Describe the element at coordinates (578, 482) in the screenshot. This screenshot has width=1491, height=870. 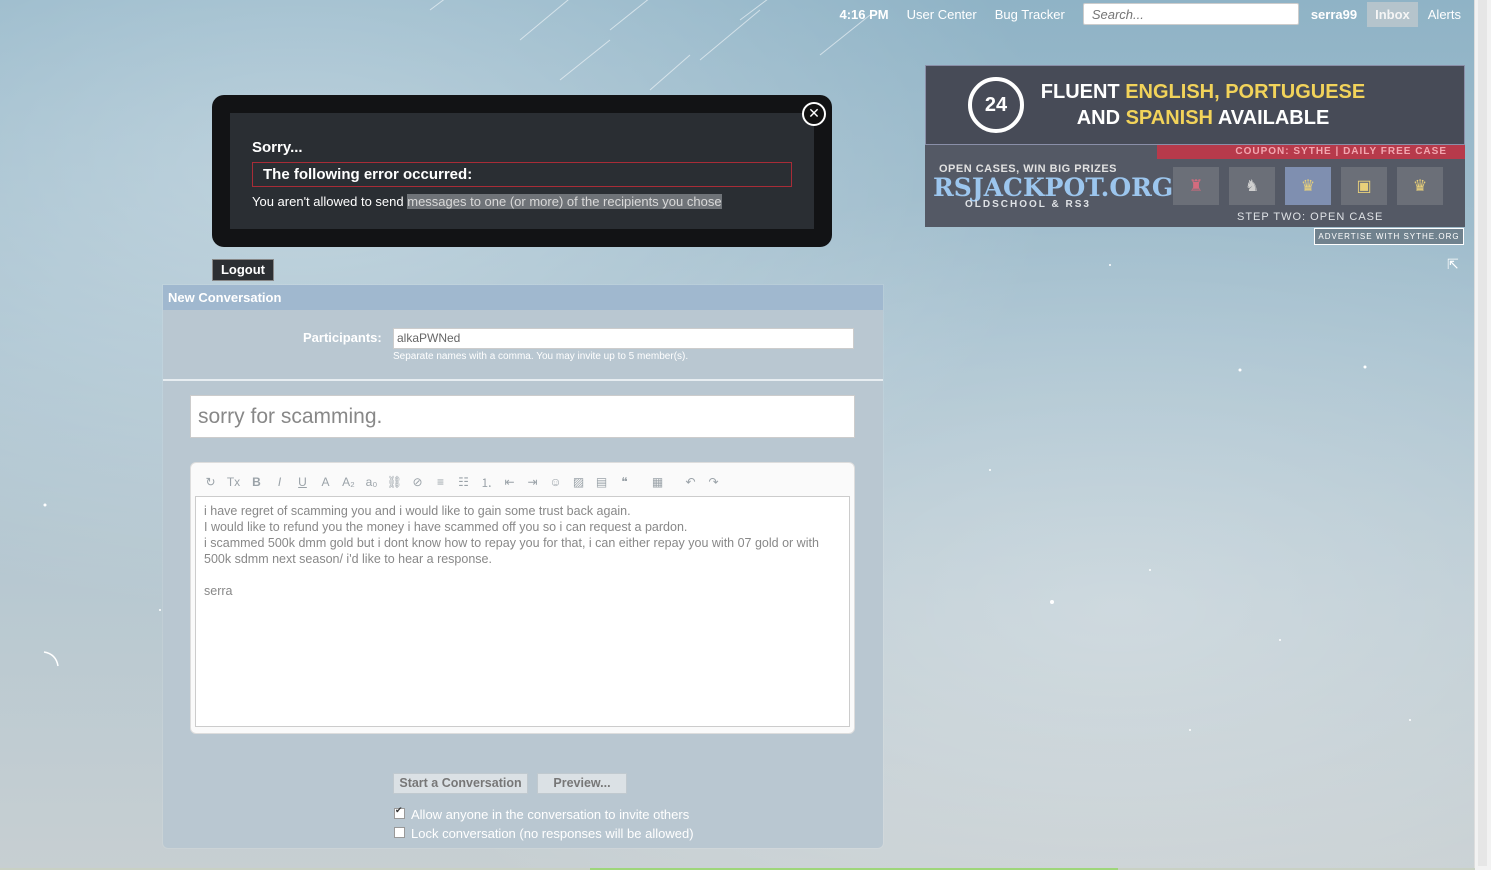
I see `image-icon: ▨` at that location.